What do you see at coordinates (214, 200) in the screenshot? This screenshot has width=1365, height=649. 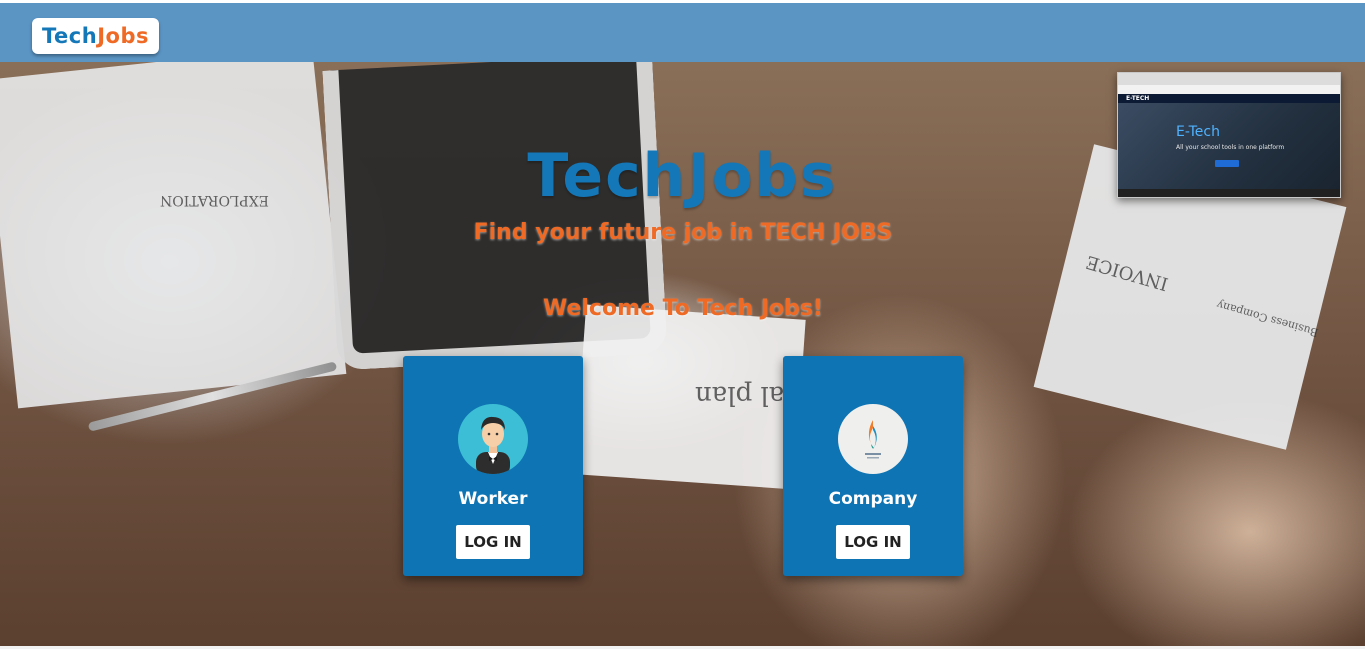 I see `bg-text-exploration: EXPLORATION` at bounding box center [214, 200].